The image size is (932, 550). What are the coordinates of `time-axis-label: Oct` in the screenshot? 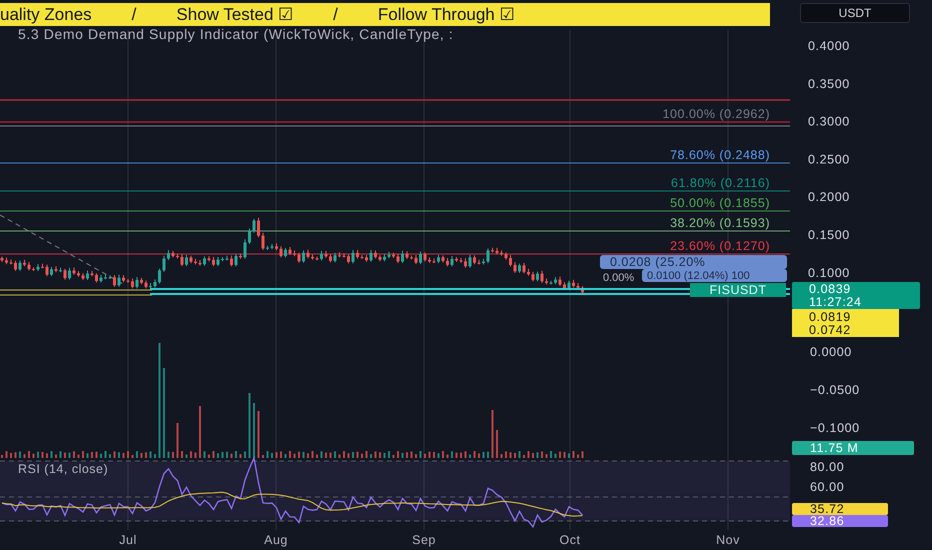 It's located at (570, 540).